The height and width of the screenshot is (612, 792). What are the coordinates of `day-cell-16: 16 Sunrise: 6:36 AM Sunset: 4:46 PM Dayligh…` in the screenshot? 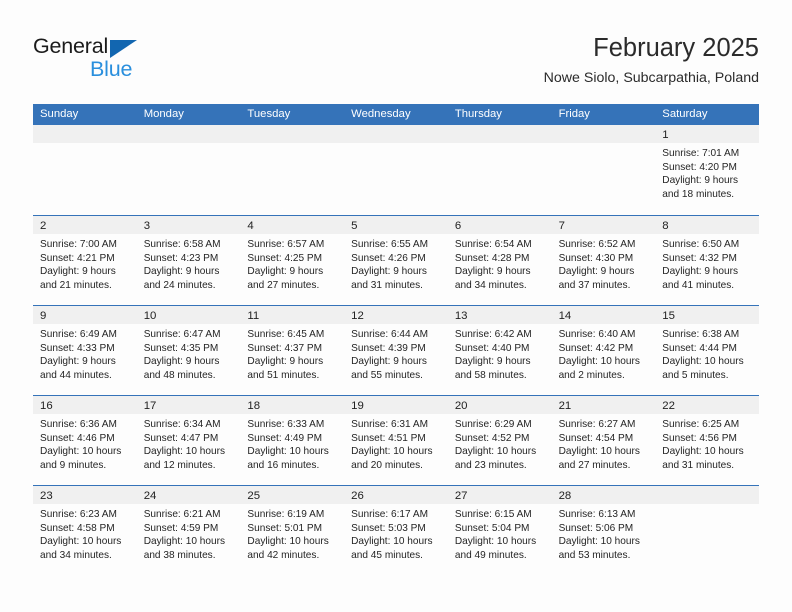 It's located at (85, 440).